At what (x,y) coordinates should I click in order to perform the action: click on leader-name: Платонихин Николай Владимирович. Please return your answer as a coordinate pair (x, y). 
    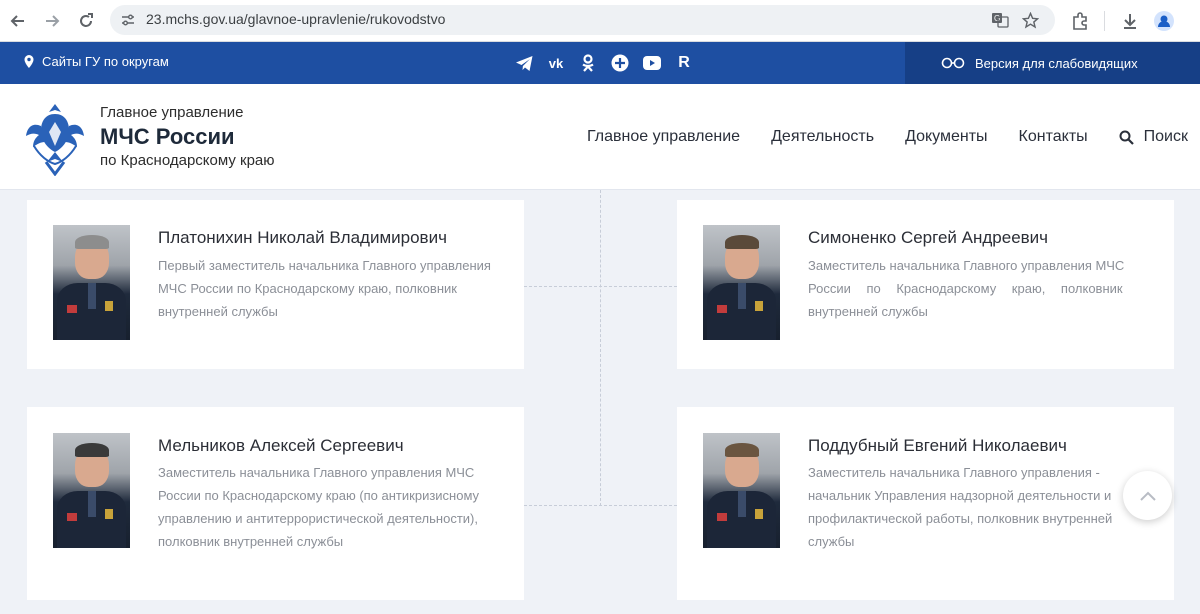
    Looking at the image, I should click on (302, 238).